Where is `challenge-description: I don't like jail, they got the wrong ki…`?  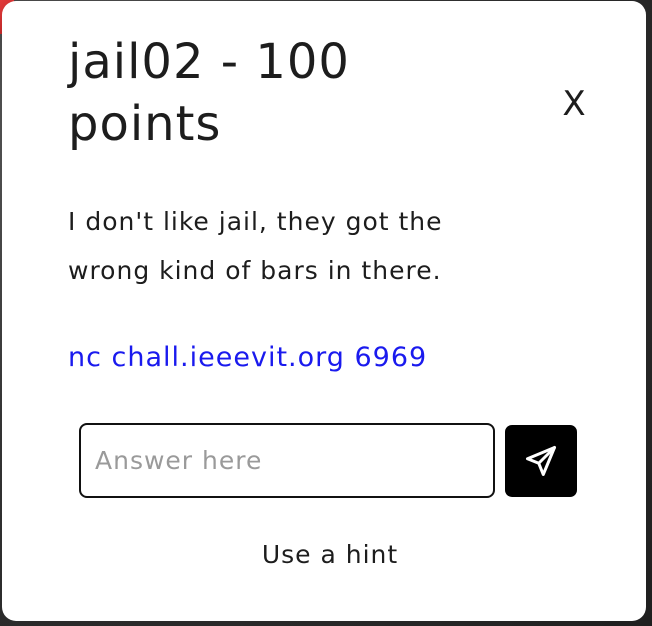 challenge-description: I don't like jail, they got the wrong ki… is located at coordinates (255, 246).